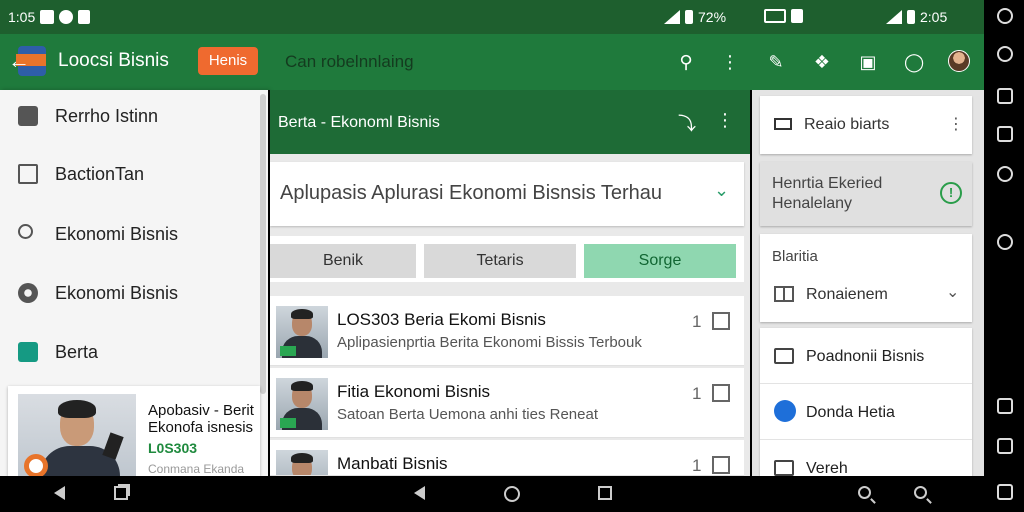  What do you see at coordinates (866, 278) in the screenshot?
I see `filter-card: Blaritia Ronaienem ⌄` at bounding box center [866, 278].